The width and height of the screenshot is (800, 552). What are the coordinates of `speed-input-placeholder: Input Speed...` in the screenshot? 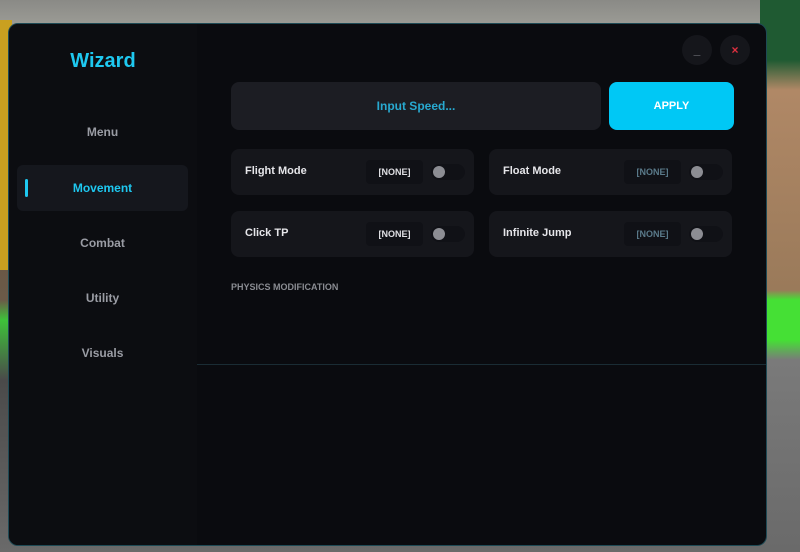 It's located at (416, 106).